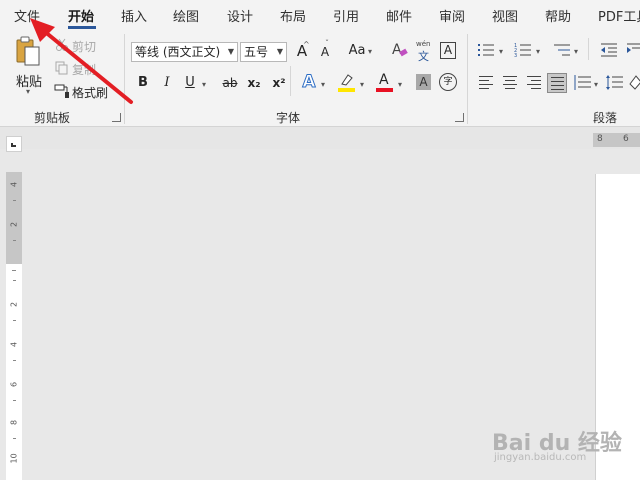  What do you see at coordinates (346, 15) in the screenshot?
I see `tab-references: 引用` at bounding box center [346, 15].